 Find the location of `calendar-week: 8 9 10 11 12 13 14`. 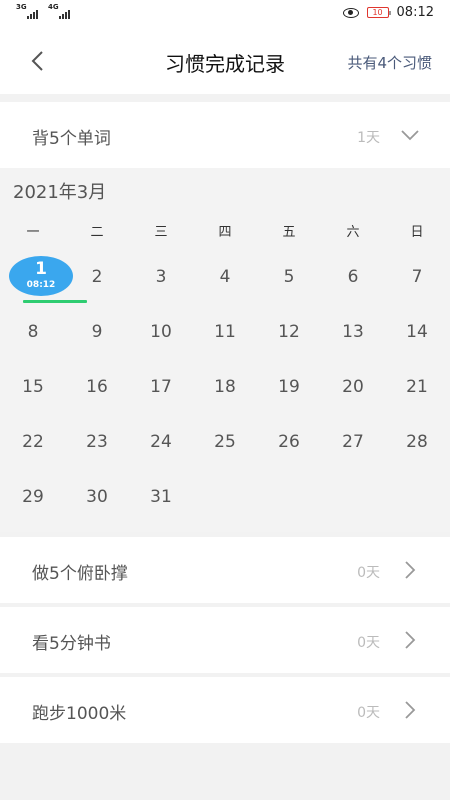

calendar-week: 8 9 10 11 12 13 14 is located at coordinates (225, 332).